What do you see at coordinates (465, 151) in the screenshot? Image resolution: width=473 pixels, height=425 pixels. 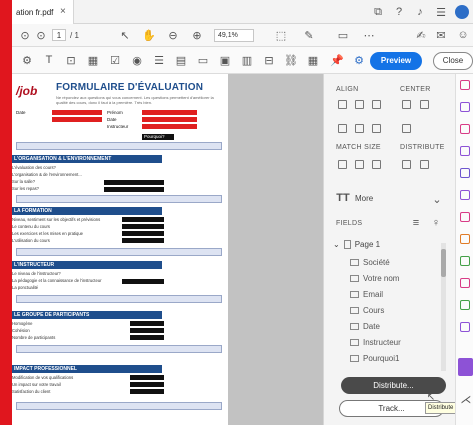 I see `comment-tool-icon` at bounding box center [465, 151].